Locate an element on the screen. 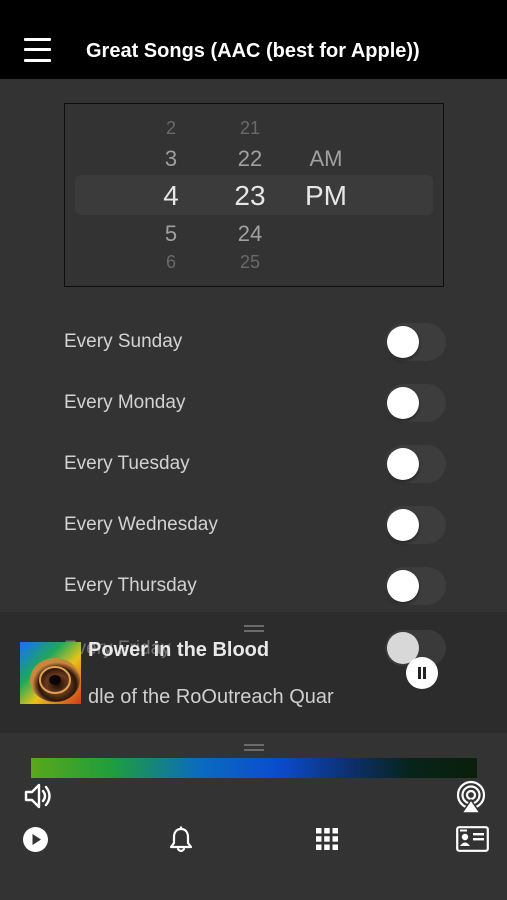 This screenshot has height=900, width=507. tuesday-toggle is located at coordinates (415, 464).